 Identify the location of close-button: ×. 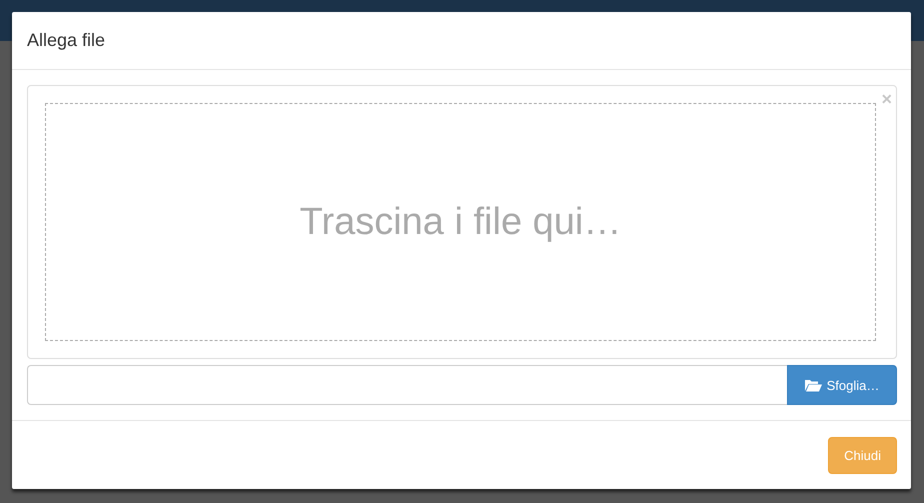
(886, 99).